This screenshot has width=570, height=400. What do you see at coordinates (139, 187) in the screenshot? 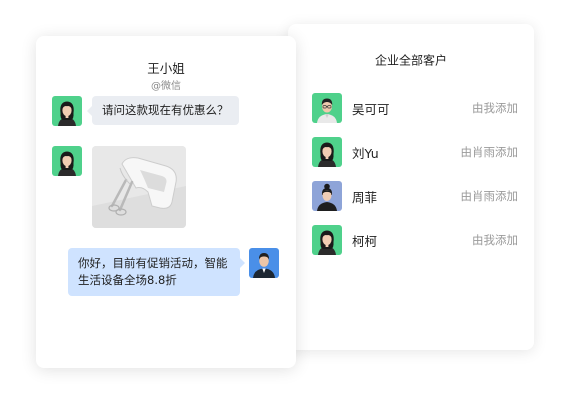
I see `hand-mixer-photo-icon` at bounding box center [139, 187].